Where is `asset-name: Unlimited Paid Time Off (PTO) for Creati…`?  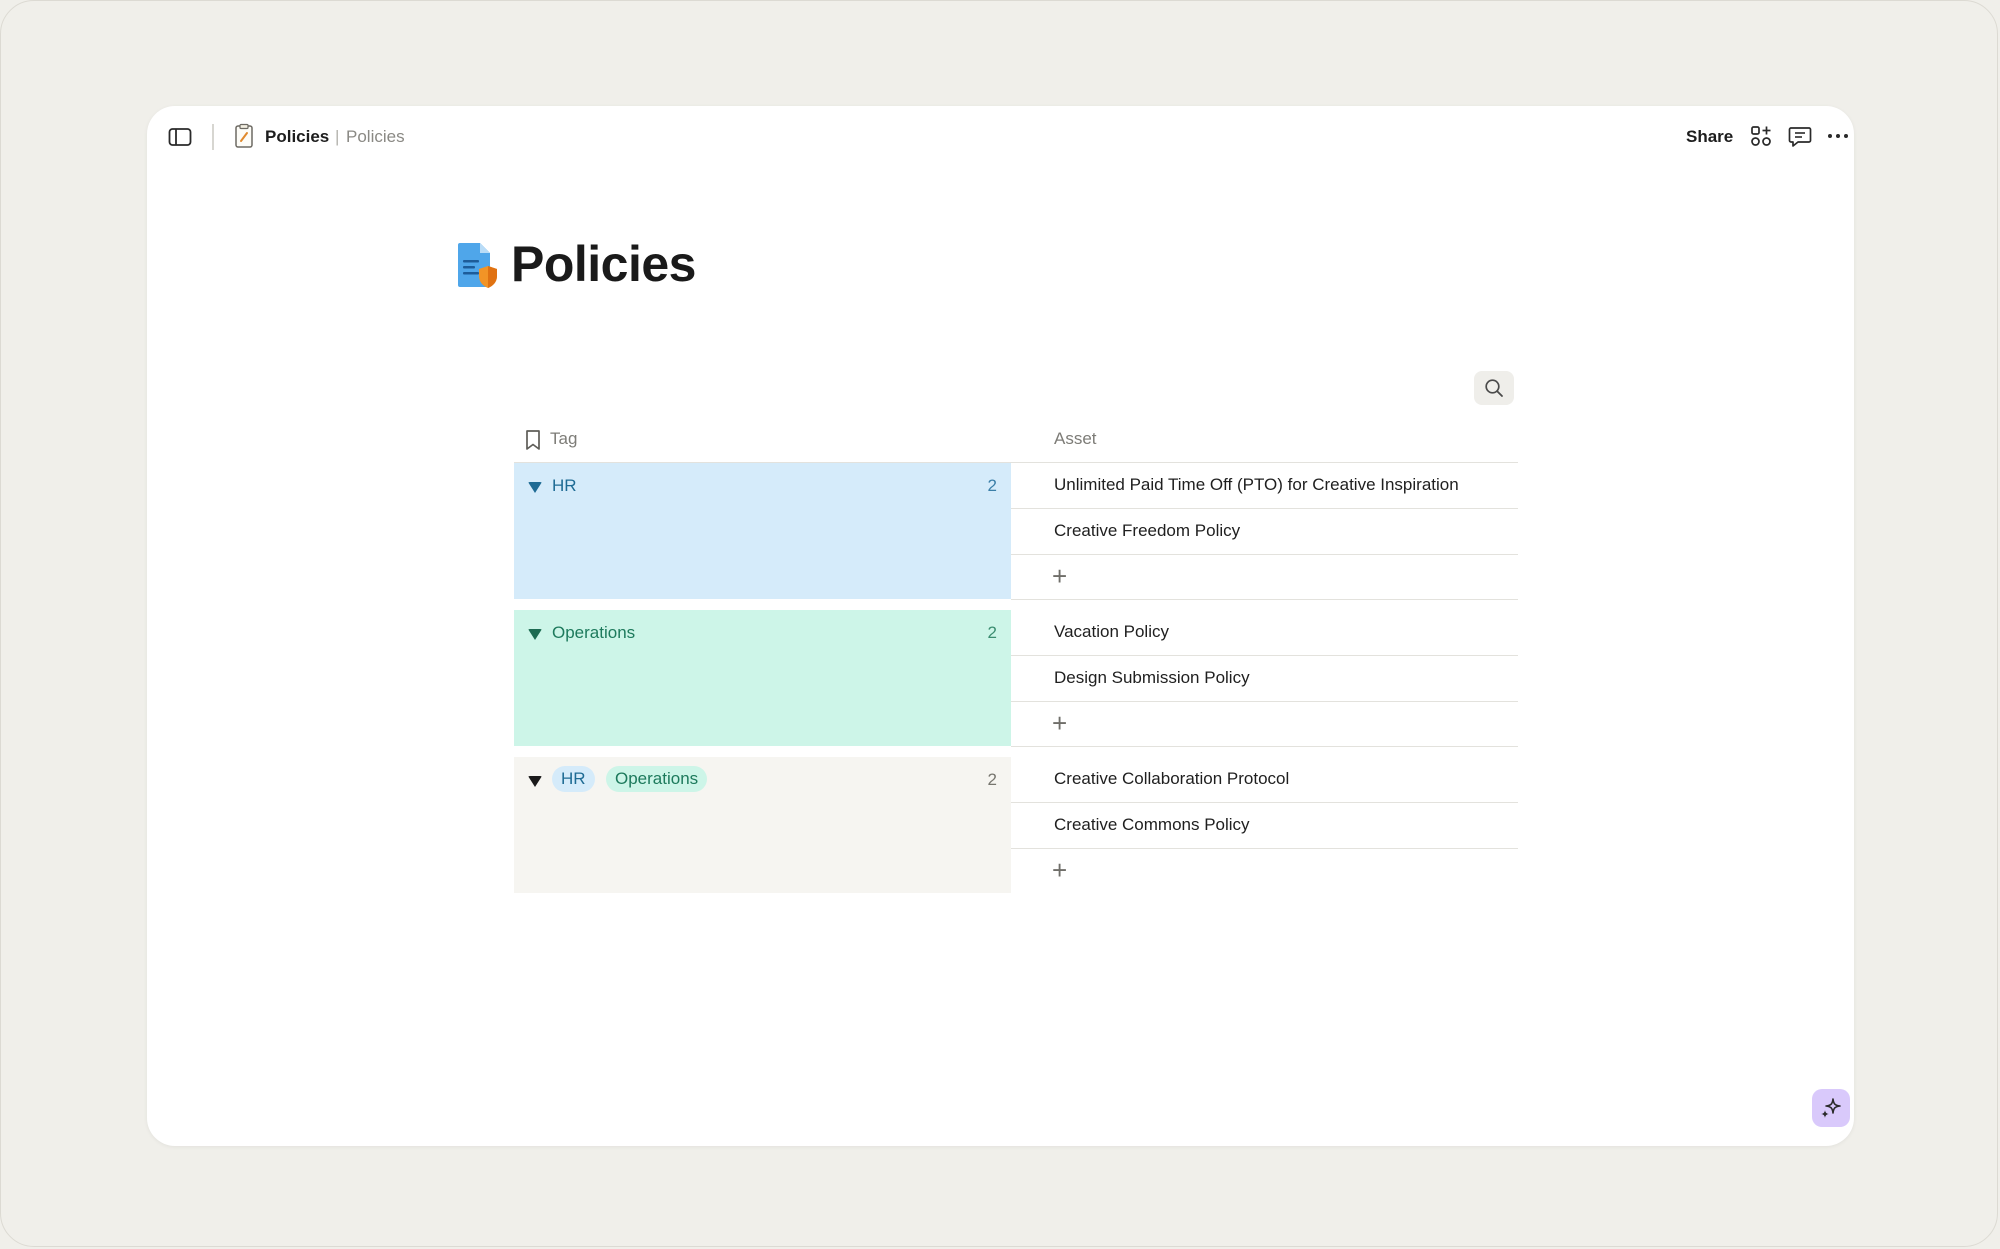 asset-name: Unlimited Paid Time Off (PTO) for Creati… is located at coordinates (1256, 484).